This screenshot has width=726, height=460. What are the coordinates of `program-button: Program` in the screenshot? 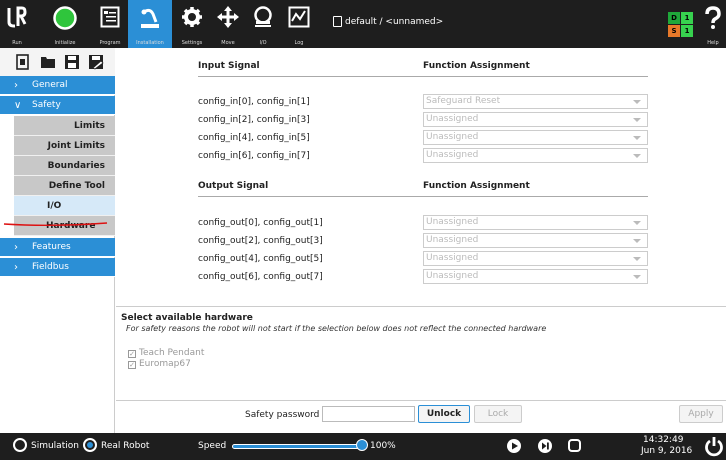 It's located at (110, 24).